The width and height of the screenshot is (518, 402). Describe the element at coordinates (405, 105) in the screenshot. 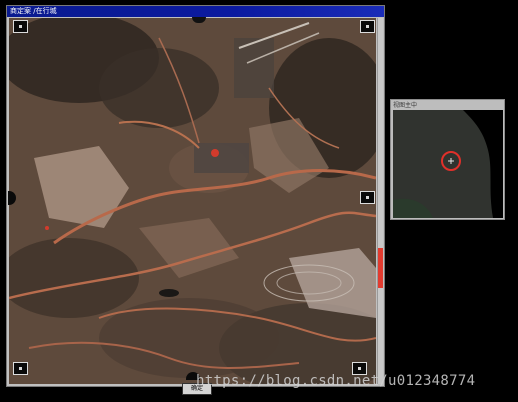

I see `overview-title: 视图主中` at that location.